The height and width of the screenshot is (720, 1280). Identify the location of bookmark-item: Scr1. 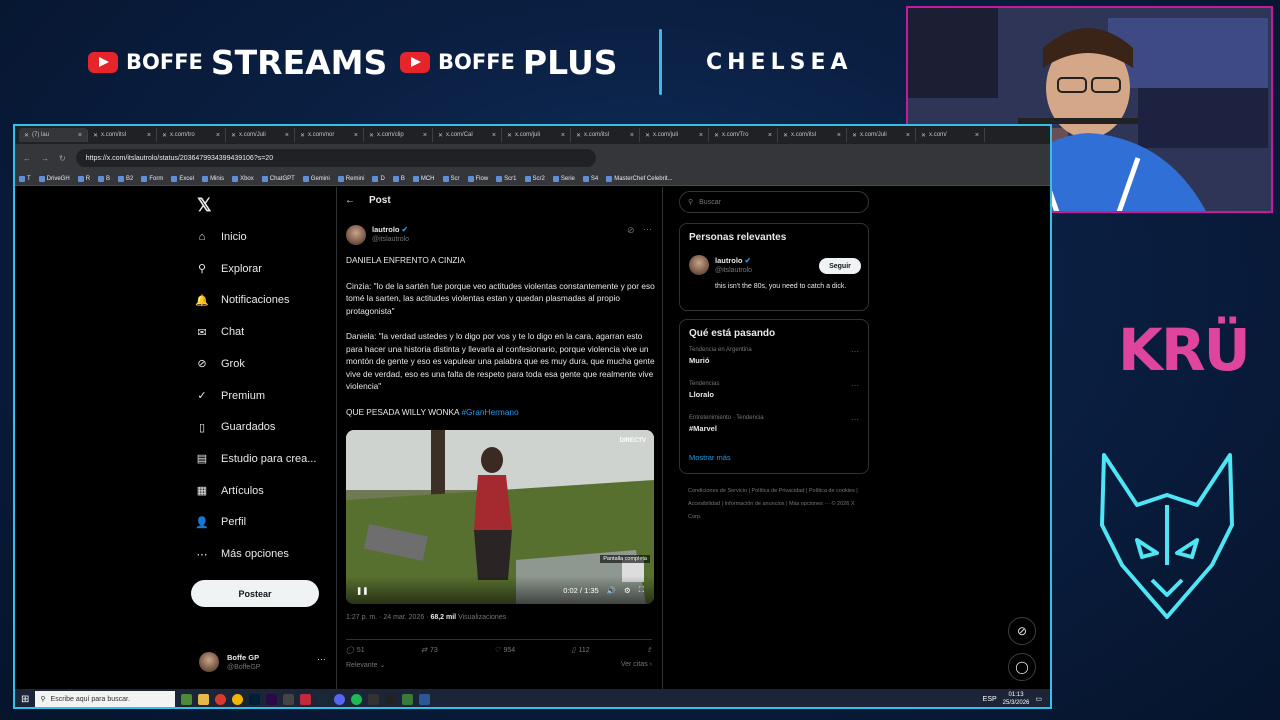
(506, 178).